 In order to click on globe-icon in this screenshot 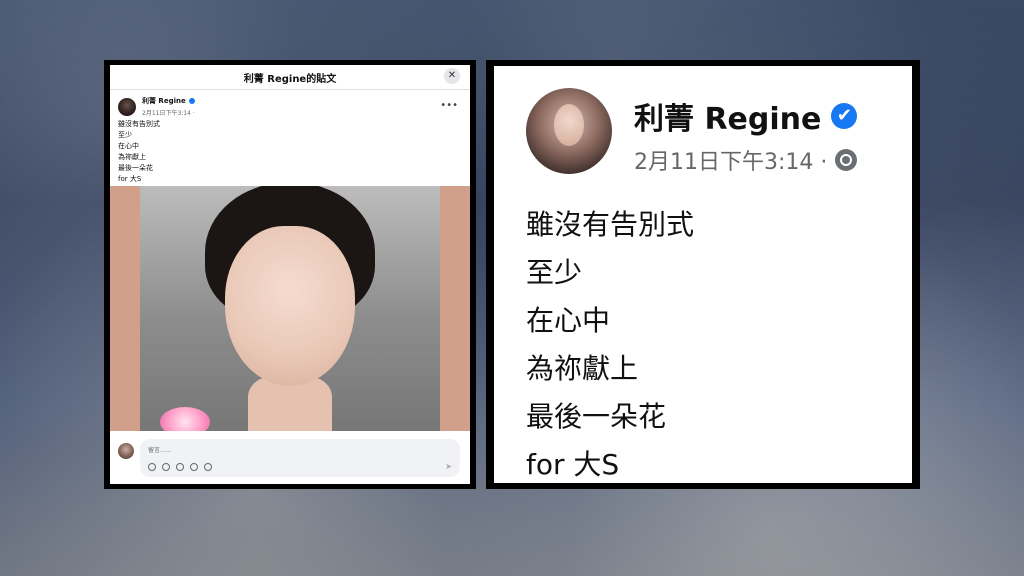, I will do `click(846, 160)`.